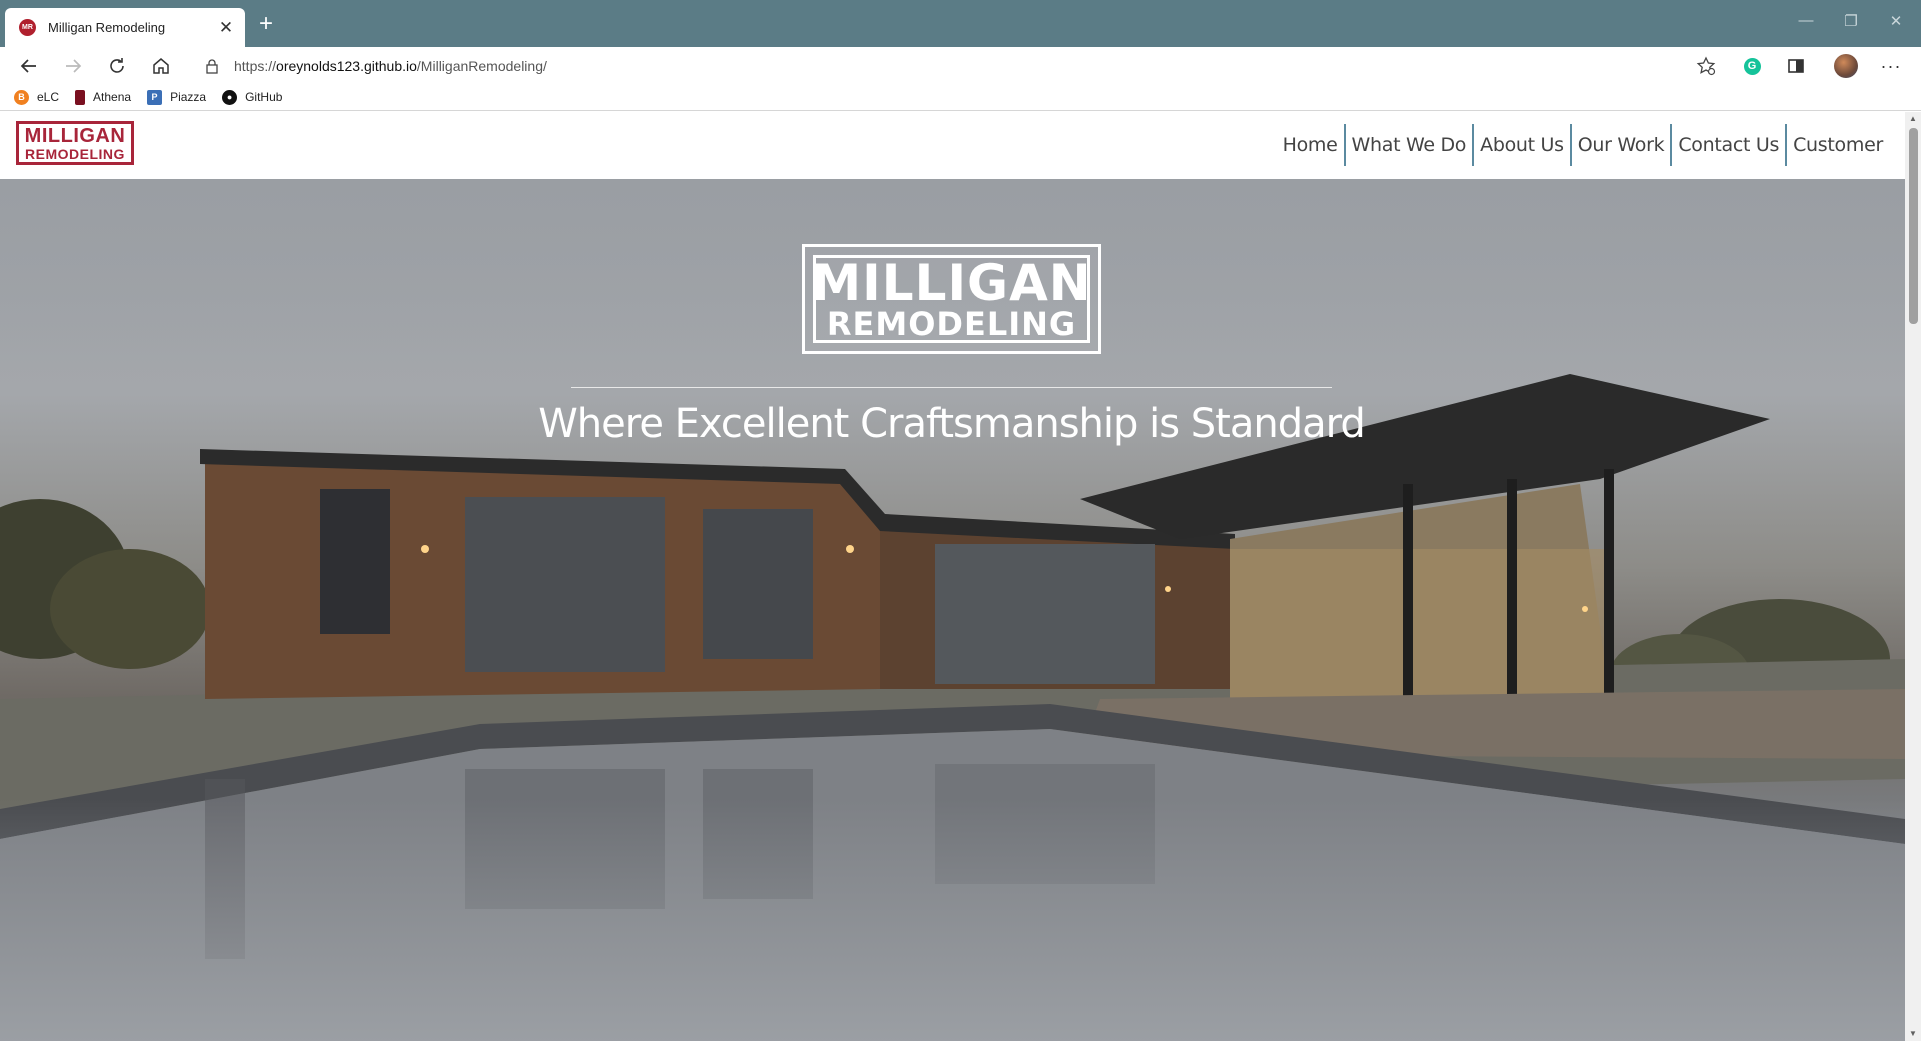 The width and height of the screenshot is (1921, 1041). Describe the element at coordinates (212, 66) in the screenshot. I see `lock-icon` at that location.